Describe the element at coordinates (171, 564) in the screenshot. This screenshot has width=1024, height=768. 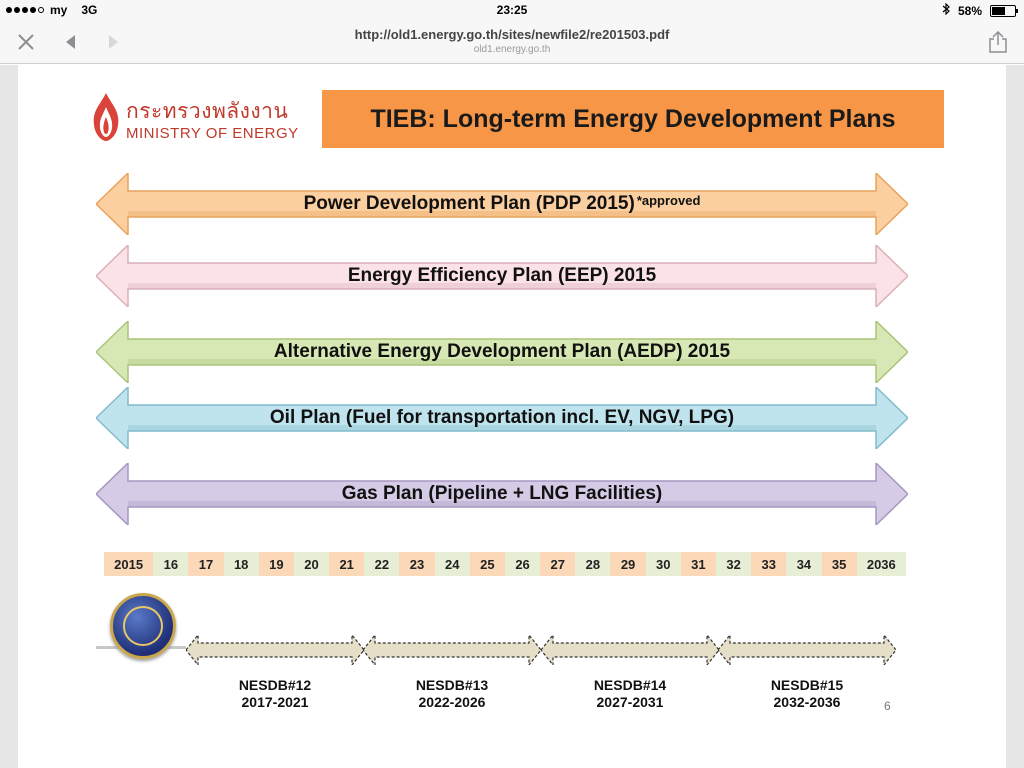
I see `year-cell: 16` at that location.